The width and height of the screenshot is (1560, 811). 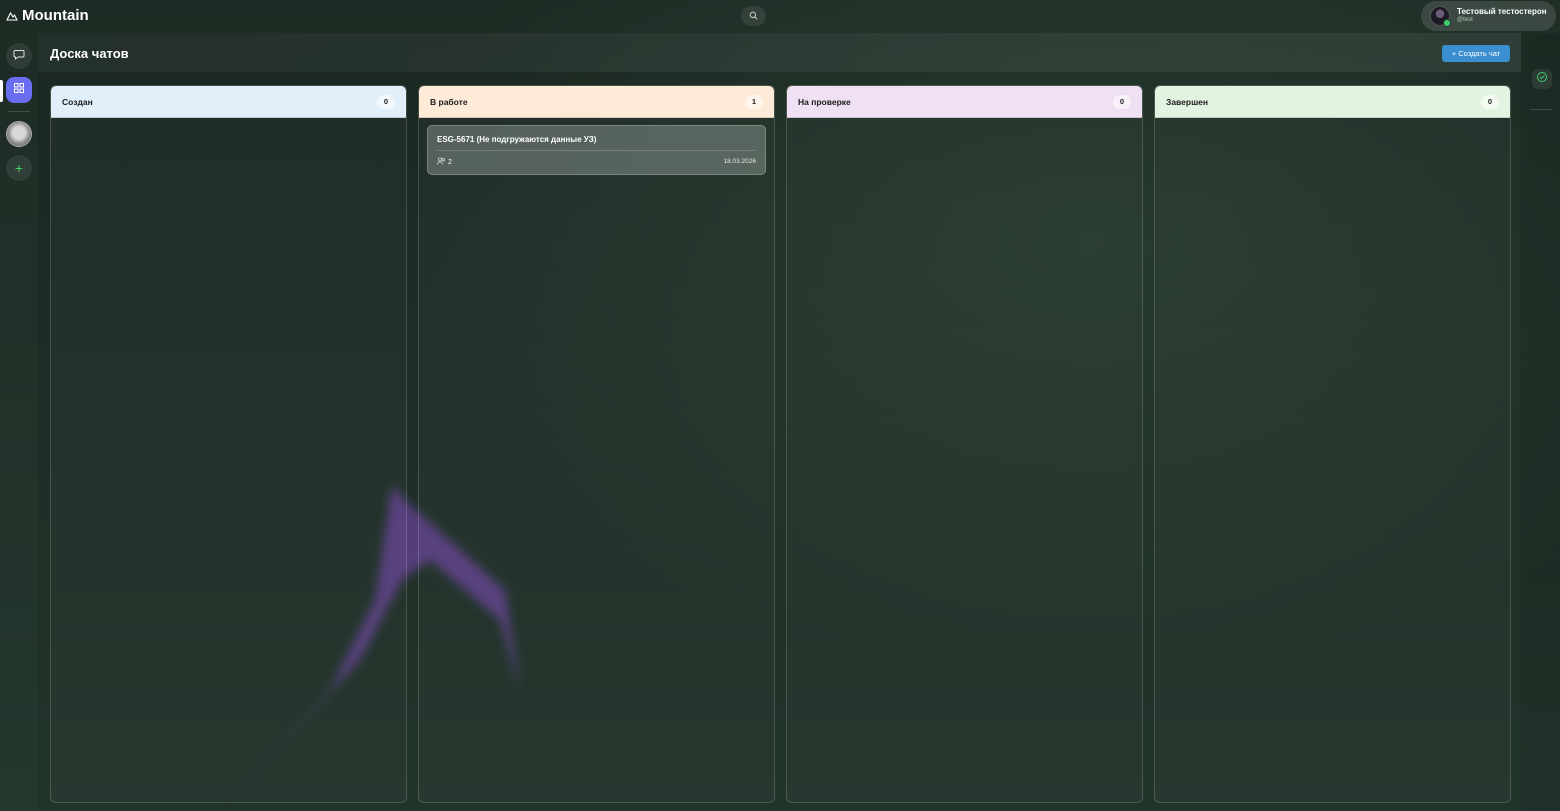 What do you see at coordinates (1447, 23) in the screenshot?
I see `online-status-dot` at bounding box center [1447, 23].